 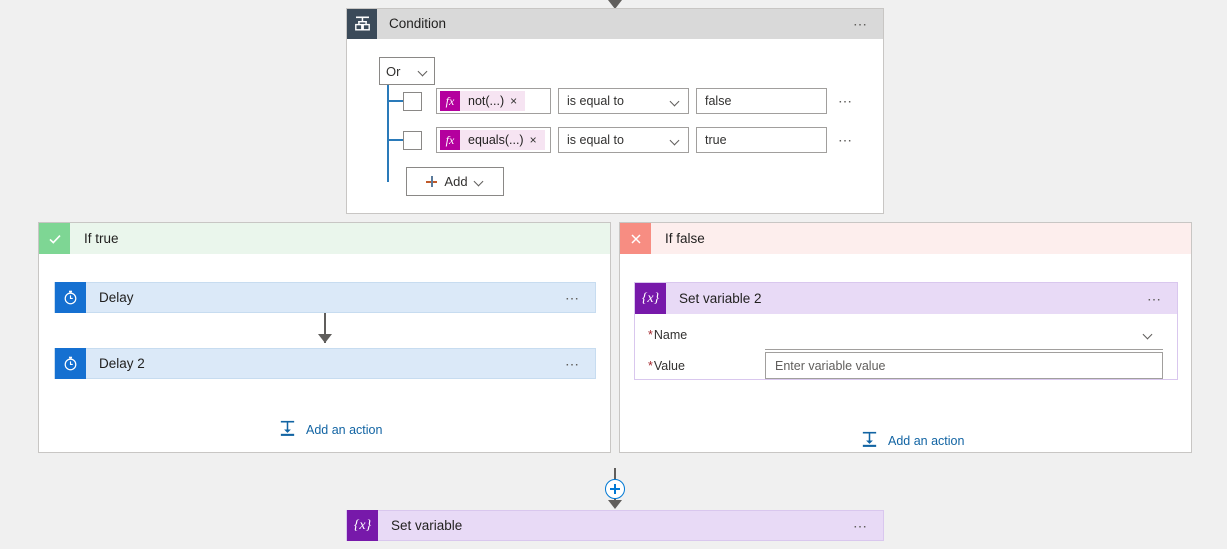 I want to click on add-an-action-link-true: Add an action, so click(x=330, y=430).